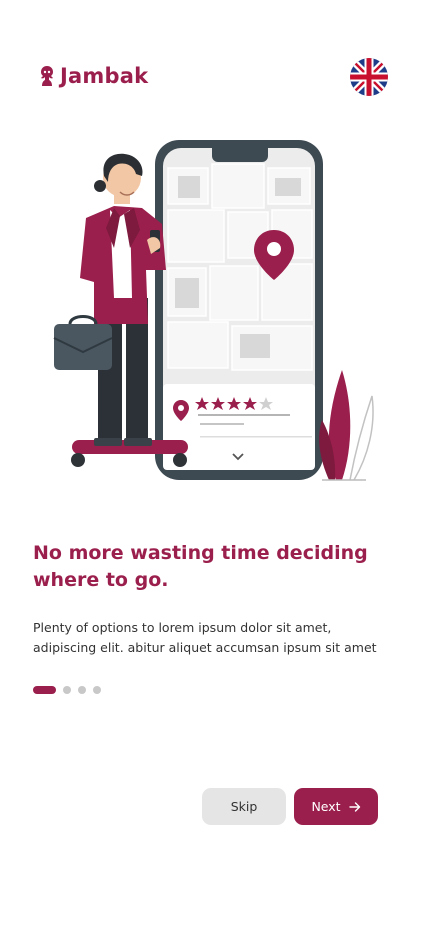  I want to click on brand-logo: Jambak, so click(93, 76).